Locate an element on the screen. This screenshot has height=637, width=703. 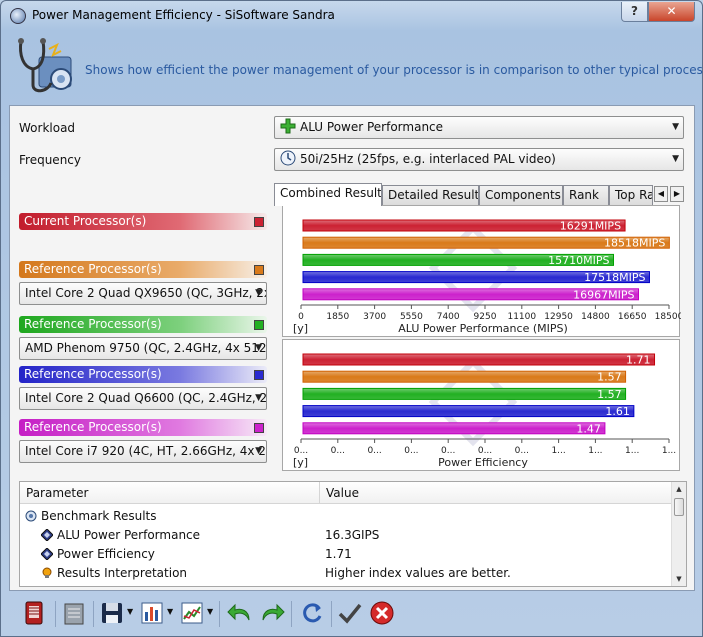
tick-label: 0 is located at coordinates (301, 317).